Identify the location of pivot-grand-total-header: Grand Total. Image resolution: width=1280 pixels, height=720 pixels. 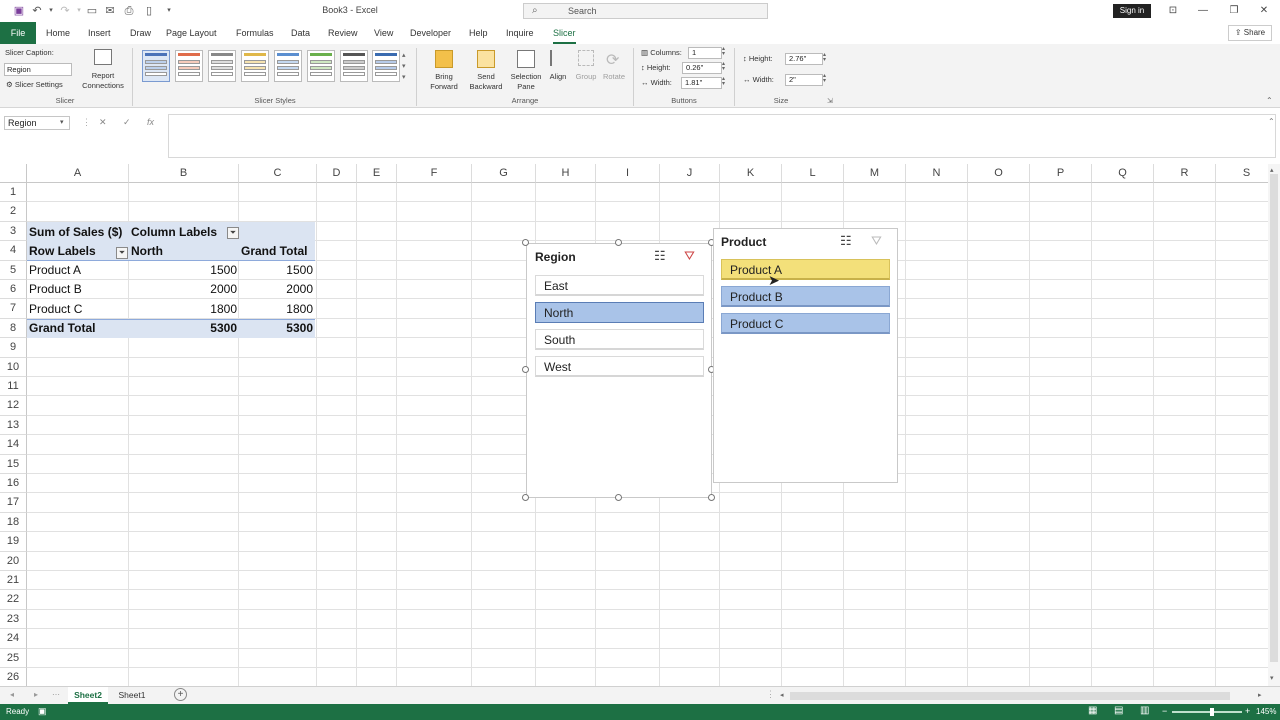
(274, 251).